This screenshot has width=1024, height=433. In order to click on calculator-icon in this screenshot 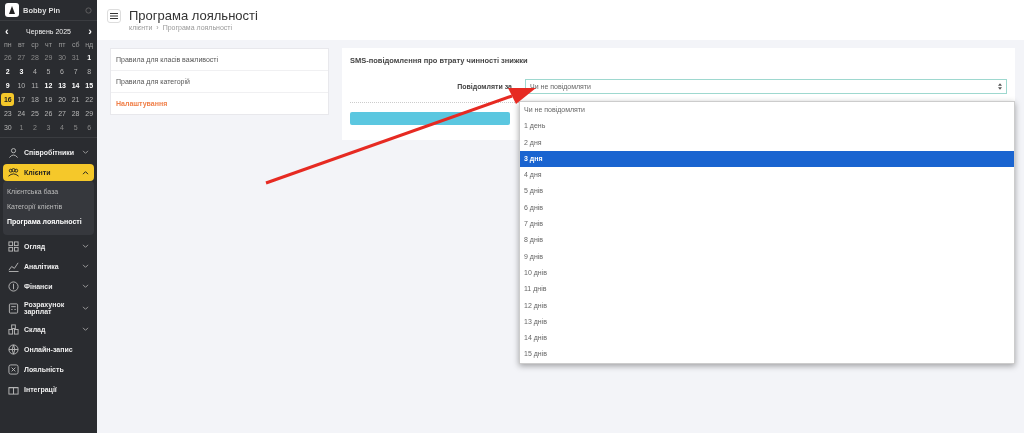, I will do `click(13, 308)`.